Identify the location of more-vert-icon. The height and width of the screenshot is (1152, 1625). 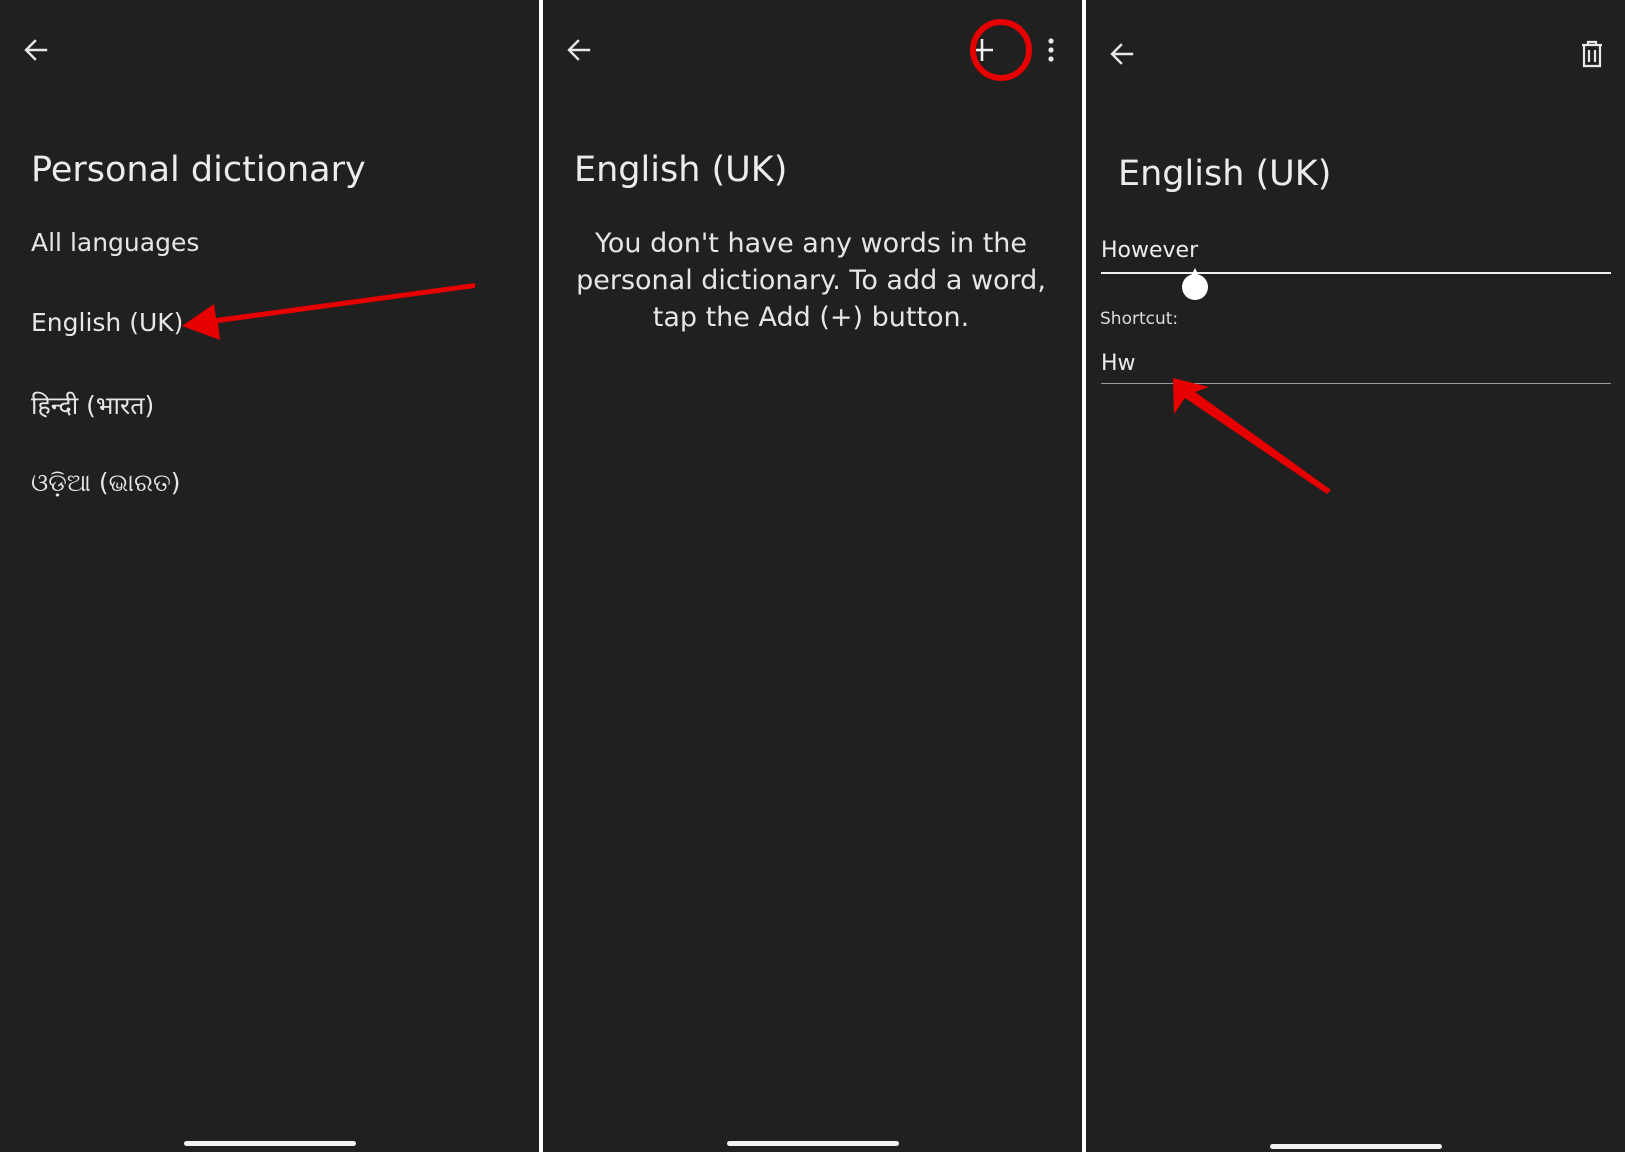
(1051, 50).